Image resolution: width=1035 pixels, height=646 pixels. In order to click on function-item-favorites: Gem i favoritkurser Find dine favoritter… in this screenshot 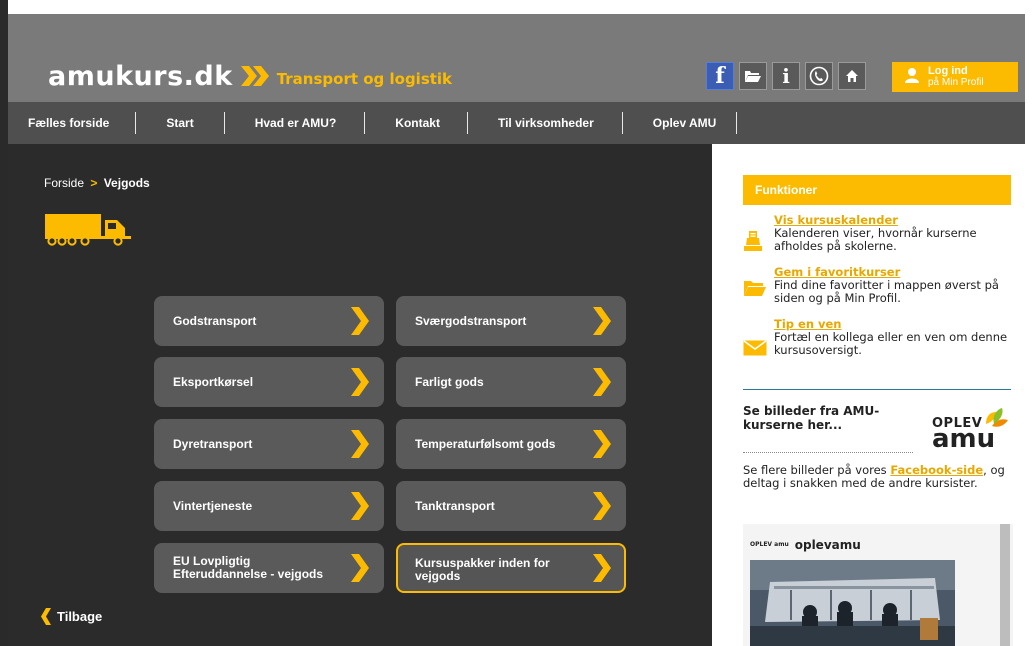, I will do `click(877, 290)`.